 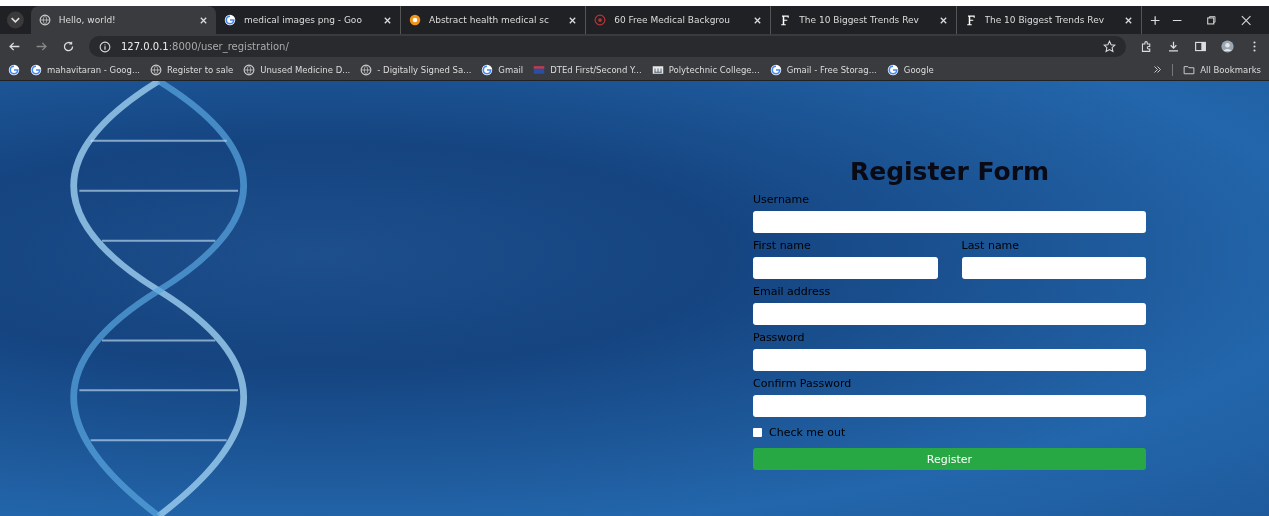 What do you see at coordinates (1146, 46) in the screenshot?
I see `puzzle-icon` at bounding box center [1146, 46].